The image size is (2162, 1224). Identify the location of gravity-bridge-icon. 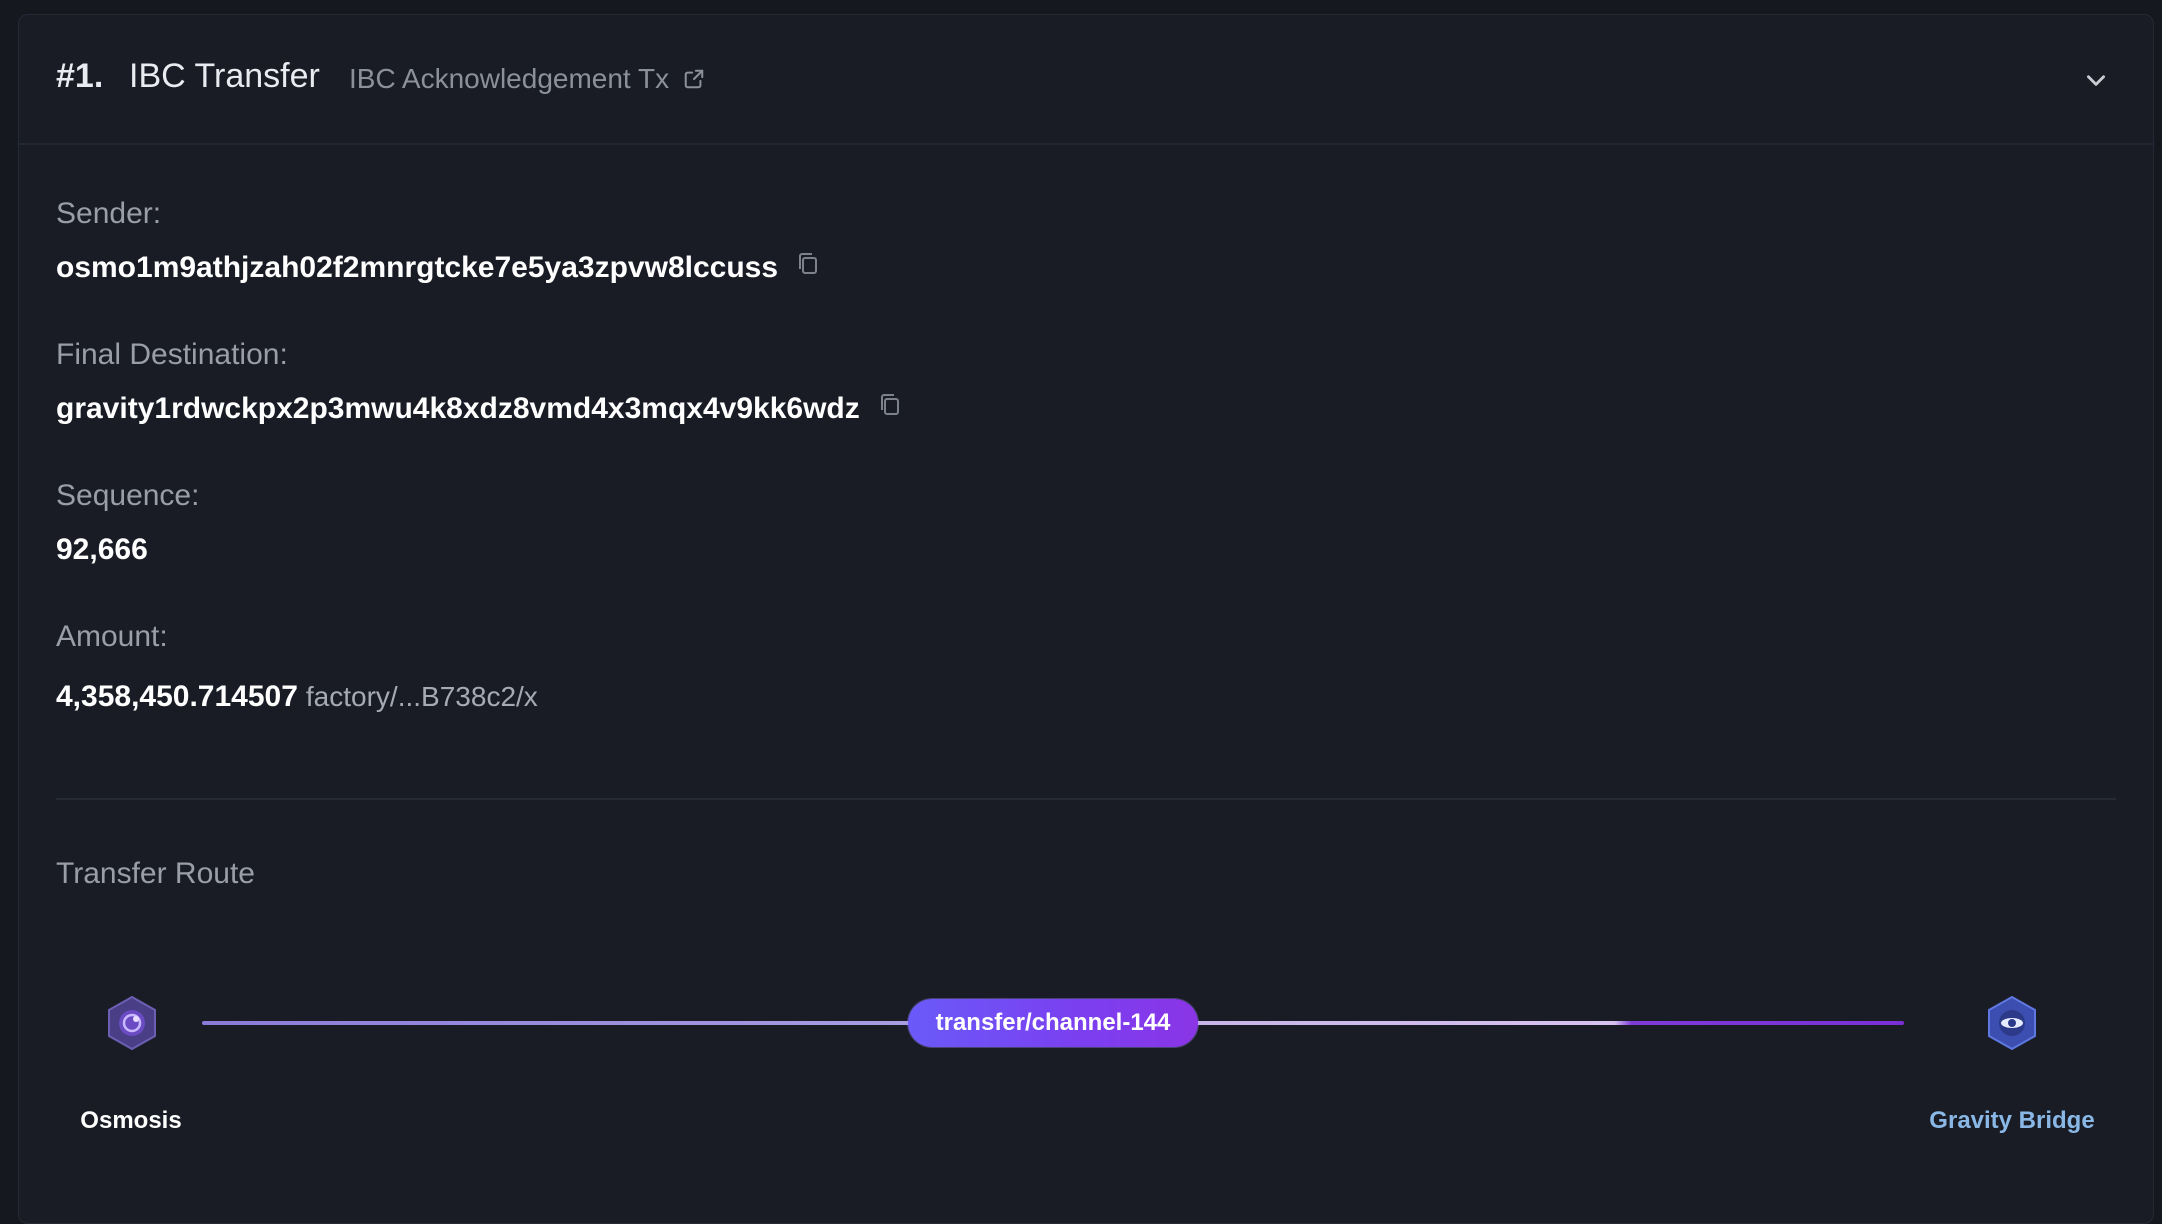
(2012, 1023).